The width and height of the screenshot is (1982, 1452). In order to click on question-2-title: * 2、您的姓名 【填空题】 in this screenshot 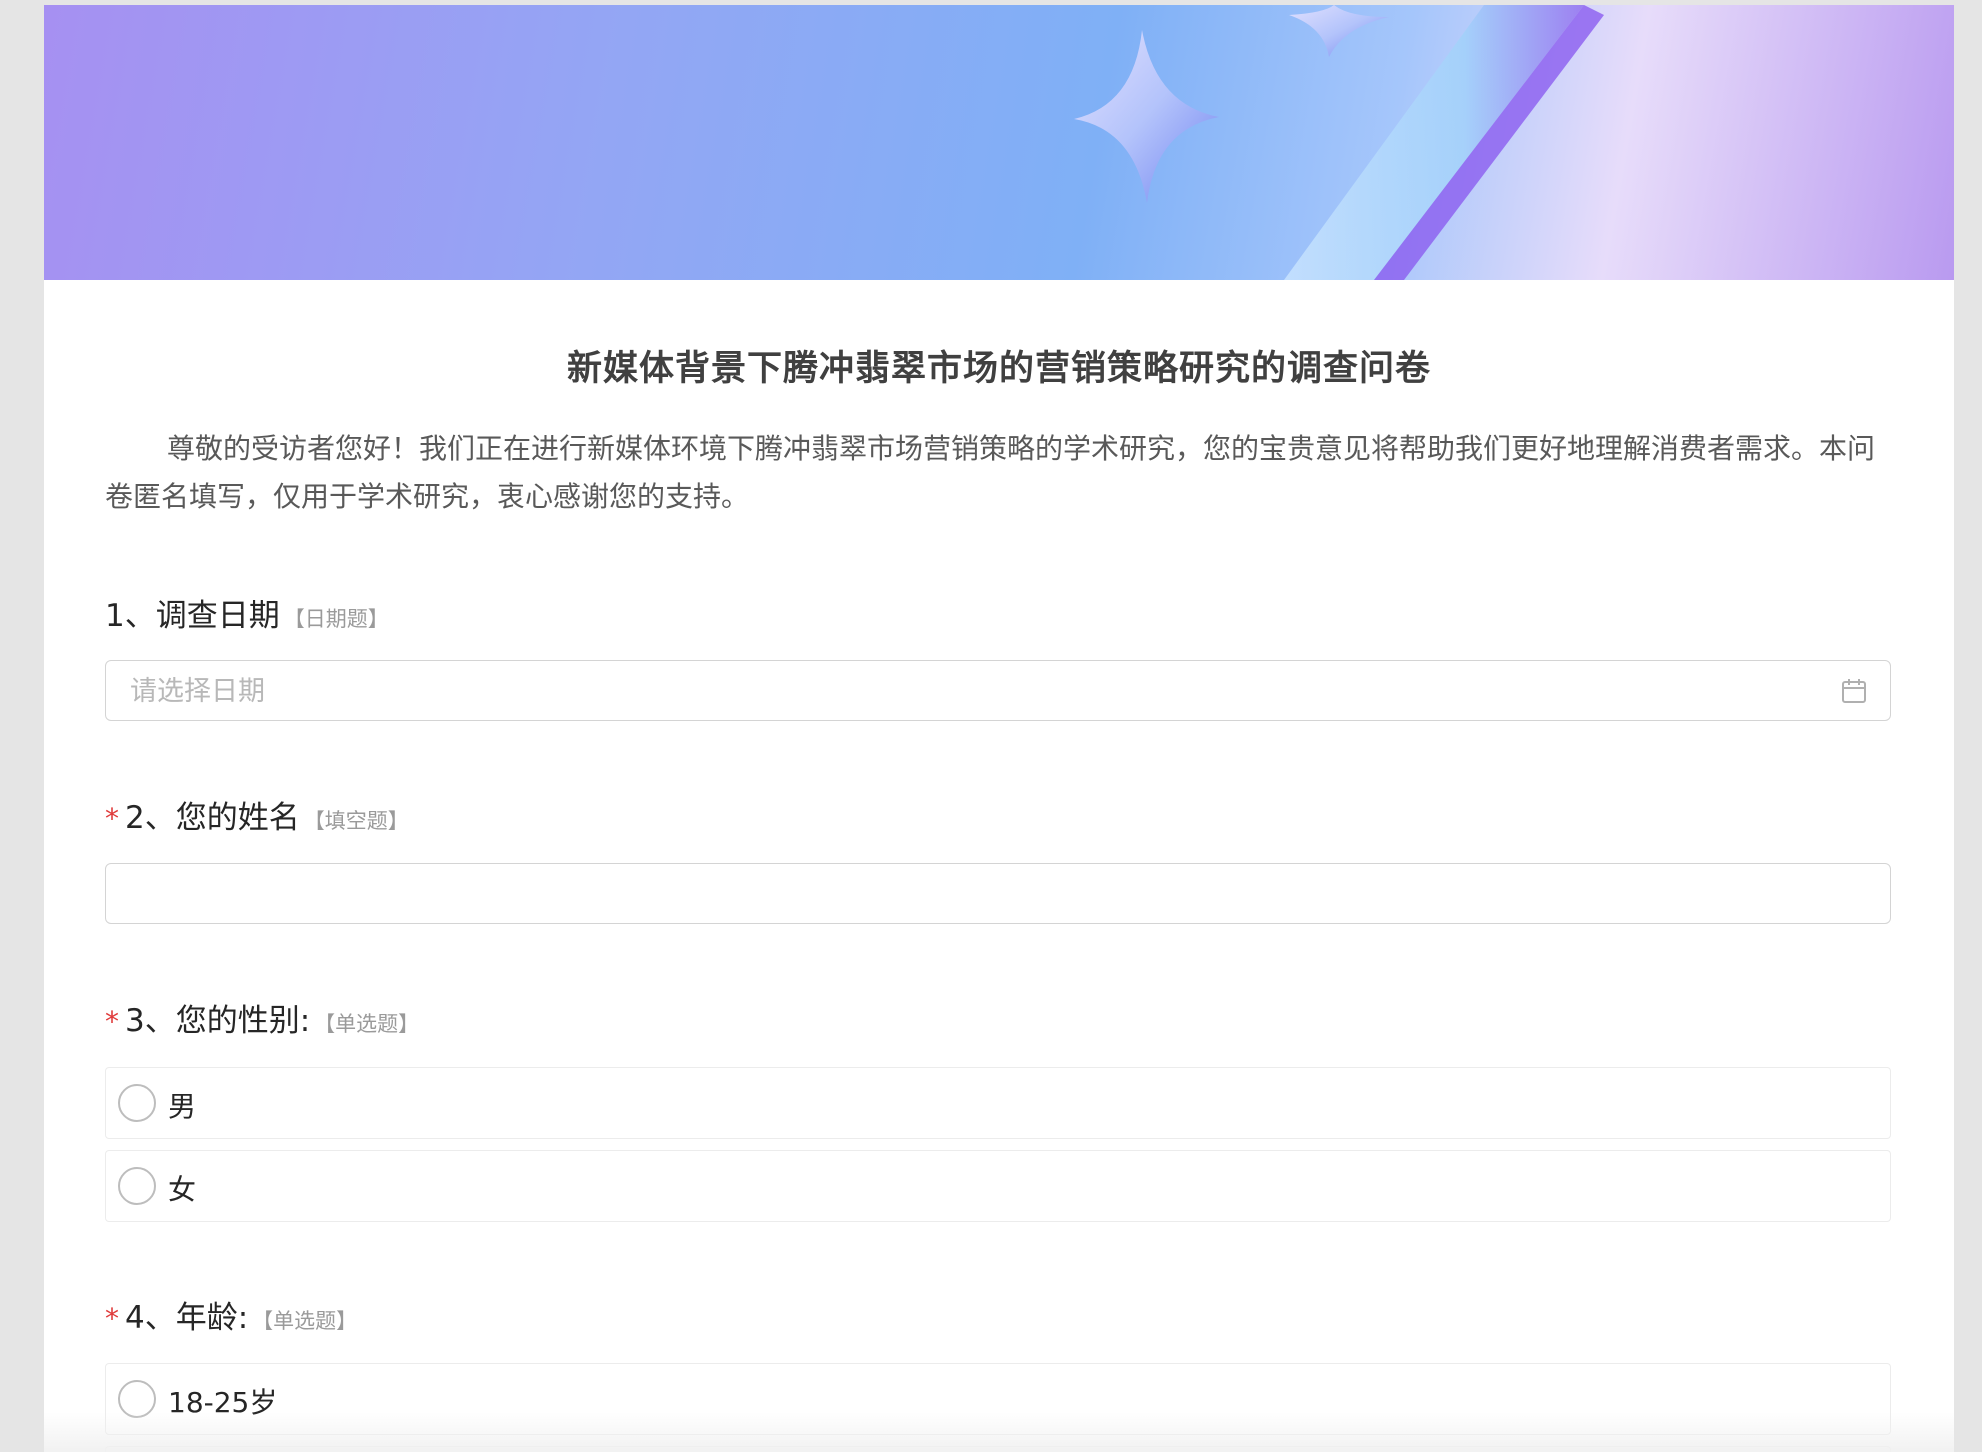, I will do `click(257, 814)`.